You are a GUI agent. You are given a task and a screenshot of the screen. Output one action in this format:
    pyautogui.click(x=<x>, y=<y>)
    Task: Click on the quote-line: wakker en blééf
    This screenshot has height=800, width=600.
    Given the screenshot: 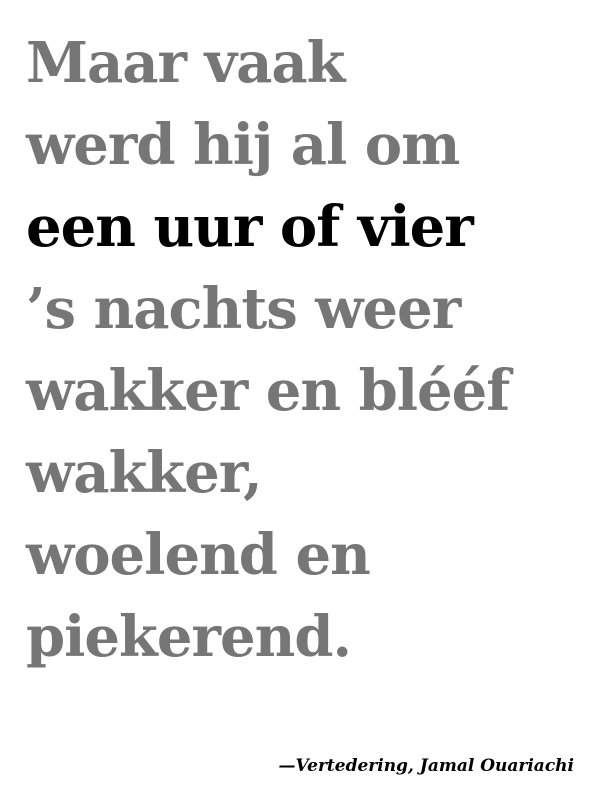 What is the action you would take?
    pyautogui.click(x=268, y=391)
    